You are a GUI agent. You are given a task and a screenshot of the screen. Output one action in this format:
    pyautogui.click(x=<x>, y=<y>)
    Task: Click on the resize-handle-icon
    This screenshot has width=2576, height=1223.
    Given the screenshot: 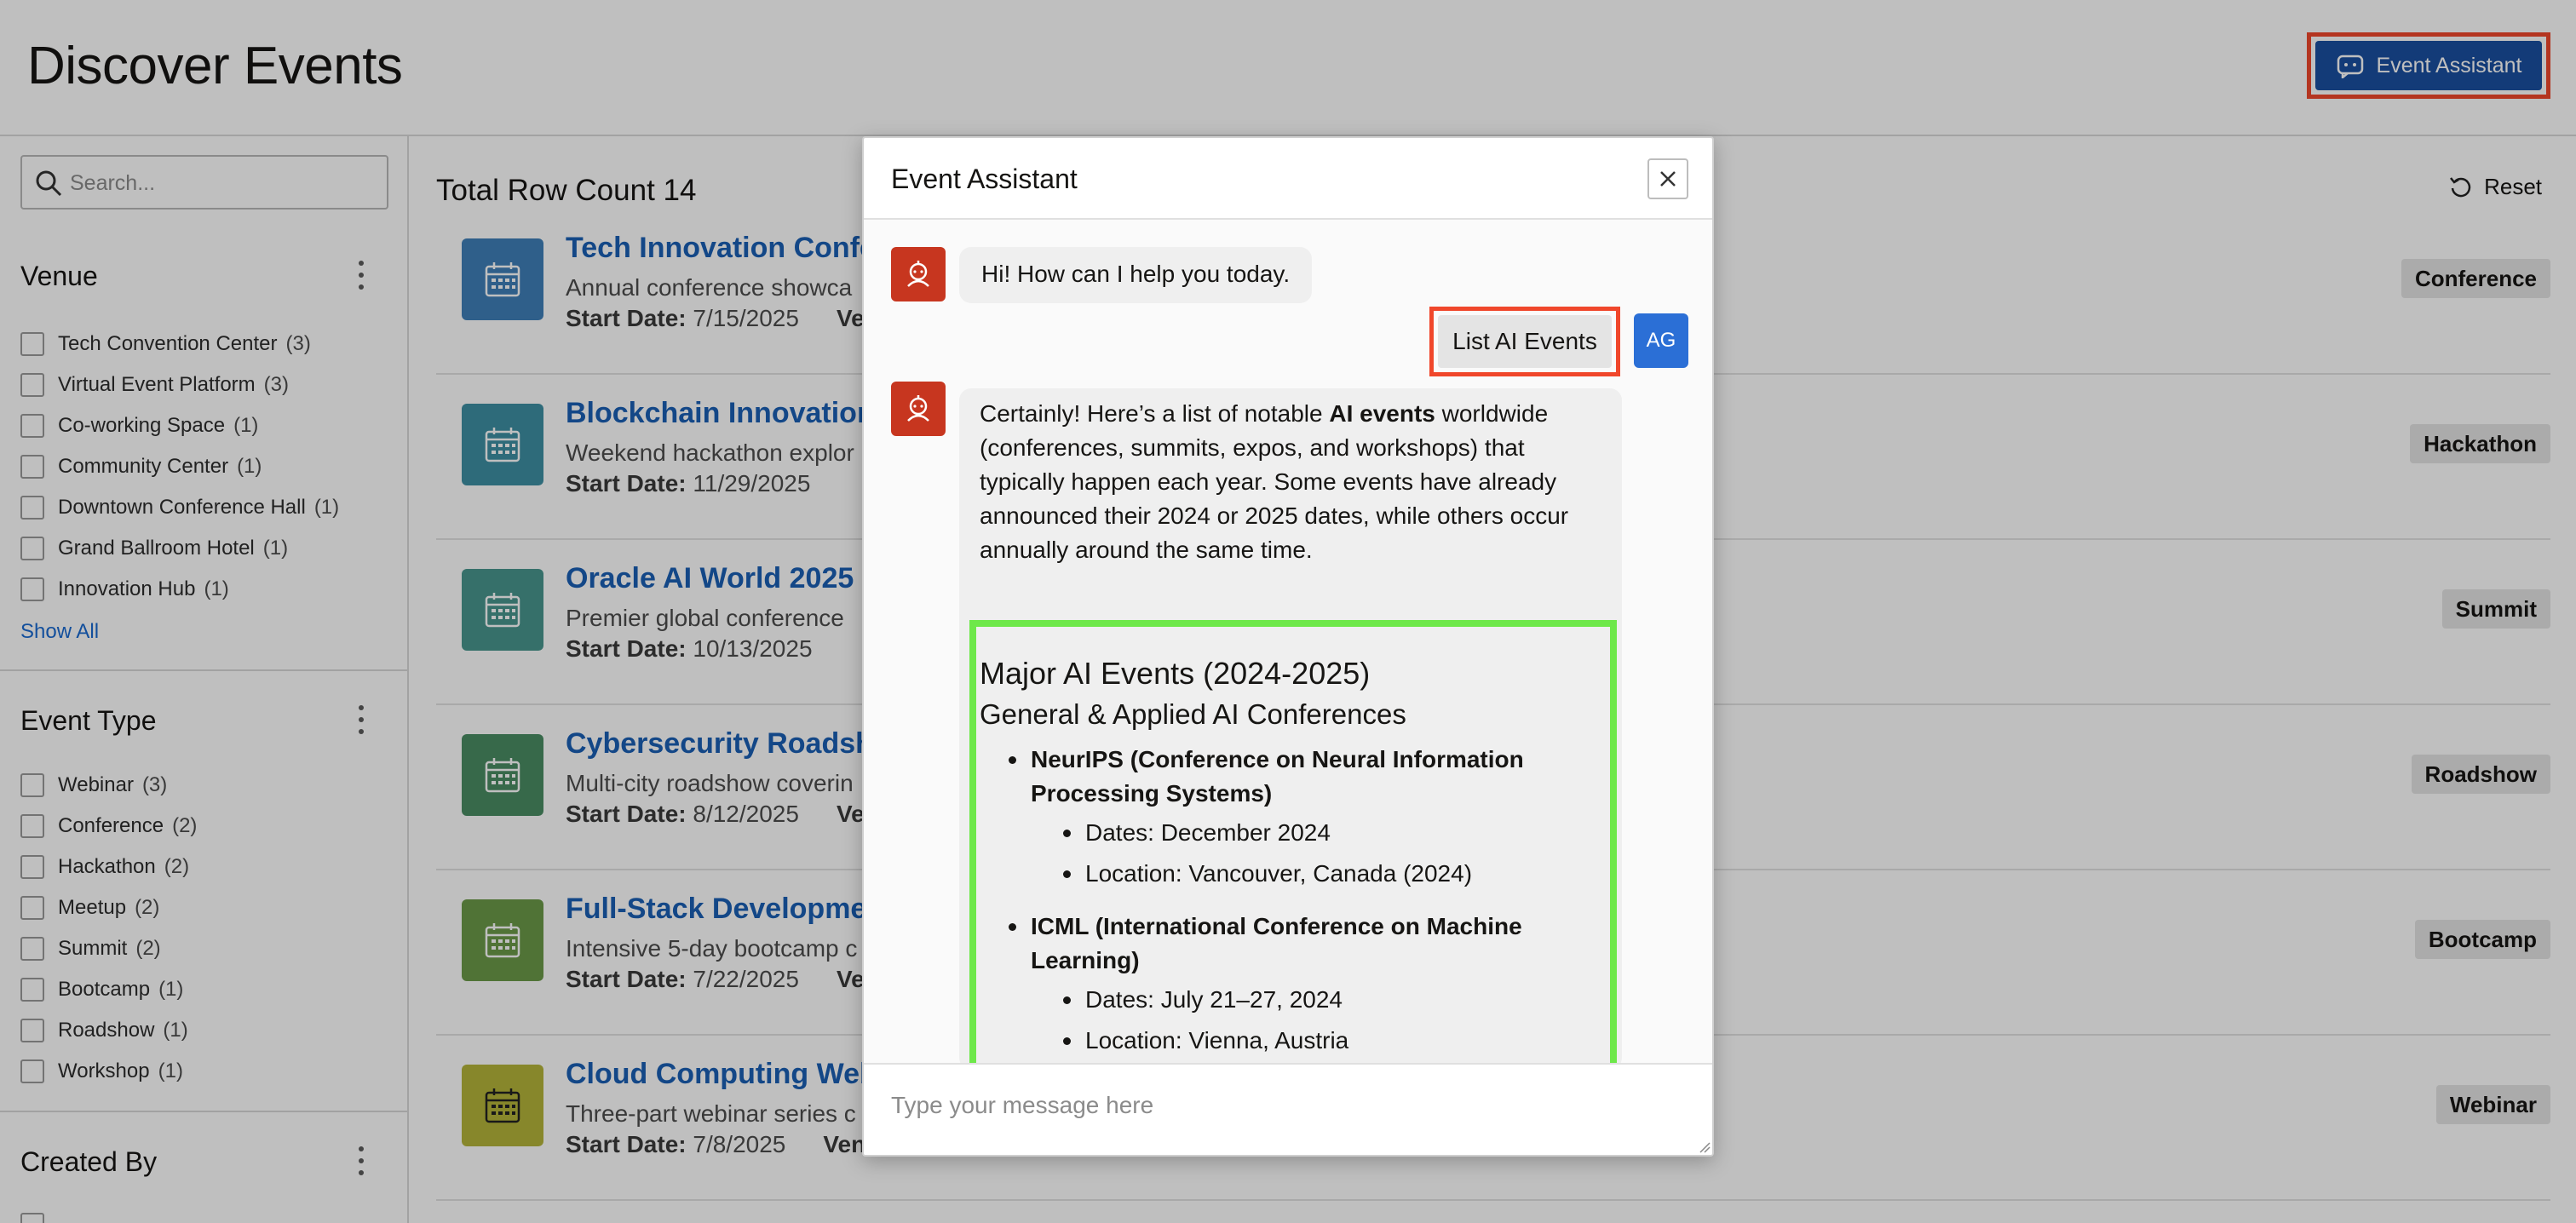 What is the action you would take?
    pyautogui.click(x=1705, y=1147)
    